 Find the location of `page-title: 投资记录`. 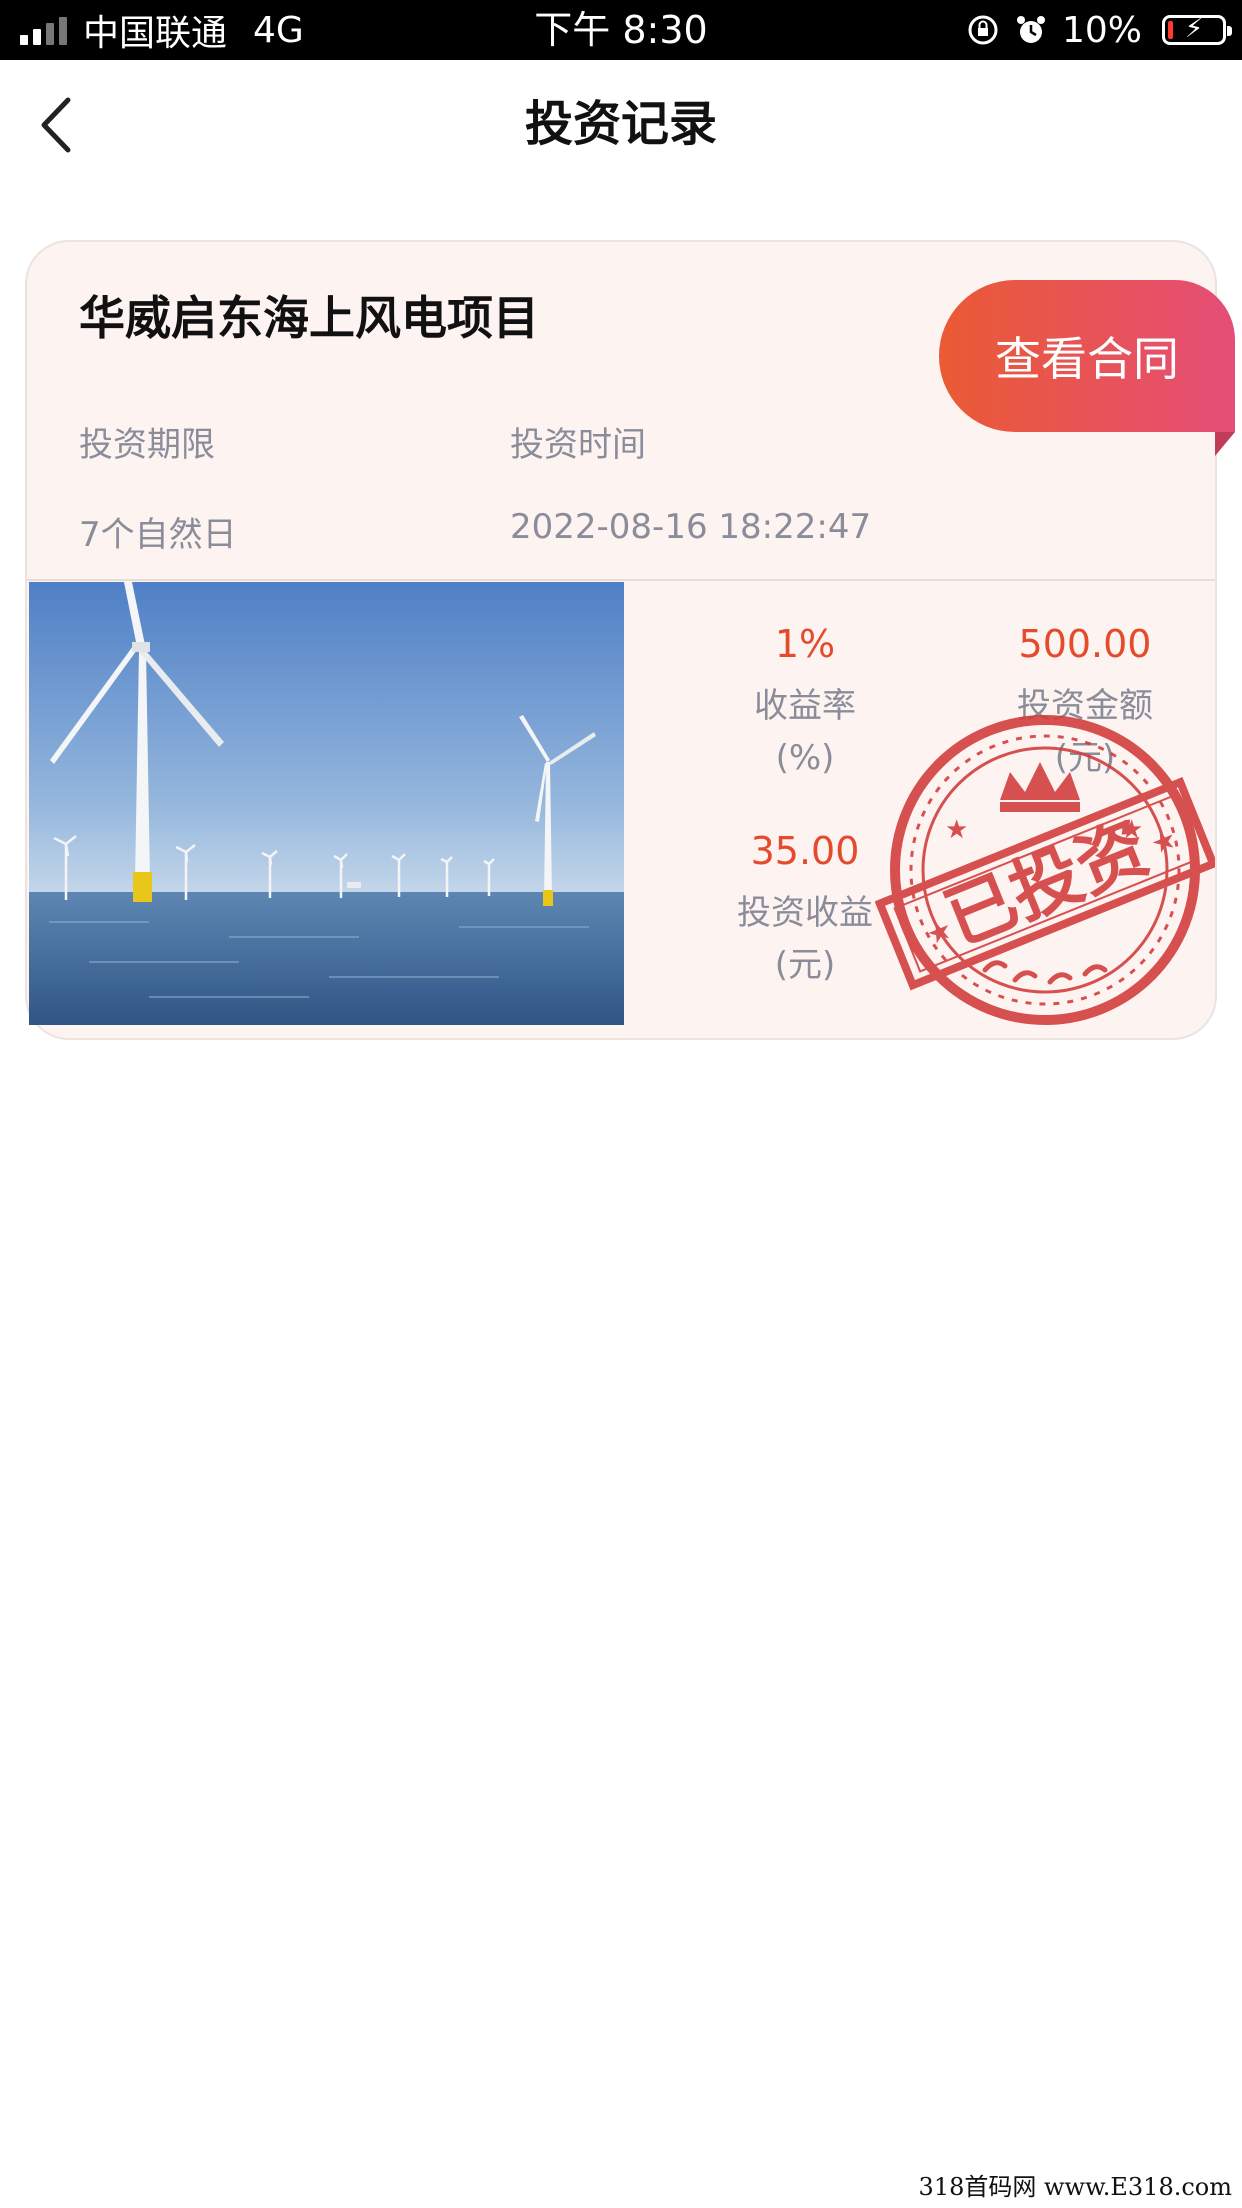

page-title: 投资记录 is located at coordinates (620, 124).